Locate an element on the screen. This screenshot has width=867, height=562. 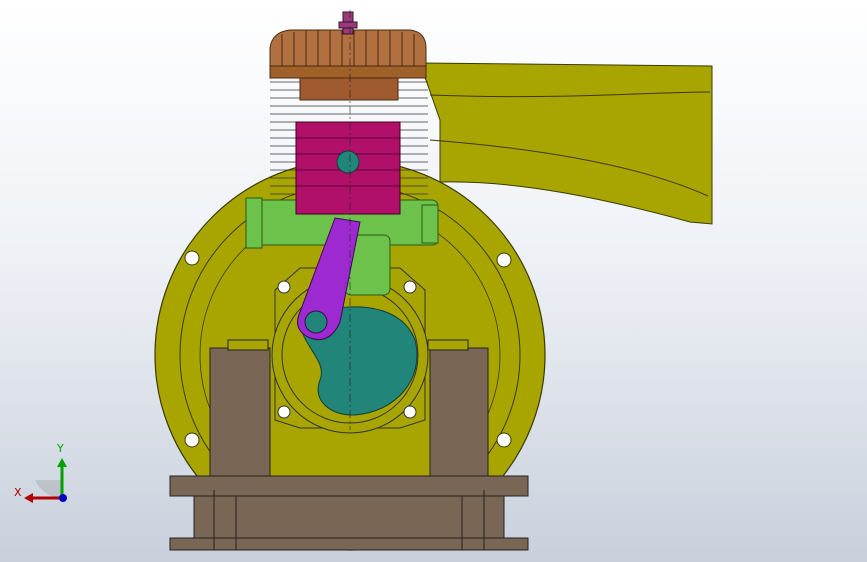
x-axis-label: X is located at coordinates (18, 492).